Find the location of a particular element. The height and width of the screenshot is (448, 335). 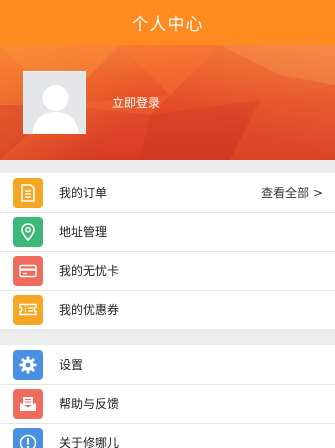

menu-item-address: 地址管理 is located at coordinates (167, 231).